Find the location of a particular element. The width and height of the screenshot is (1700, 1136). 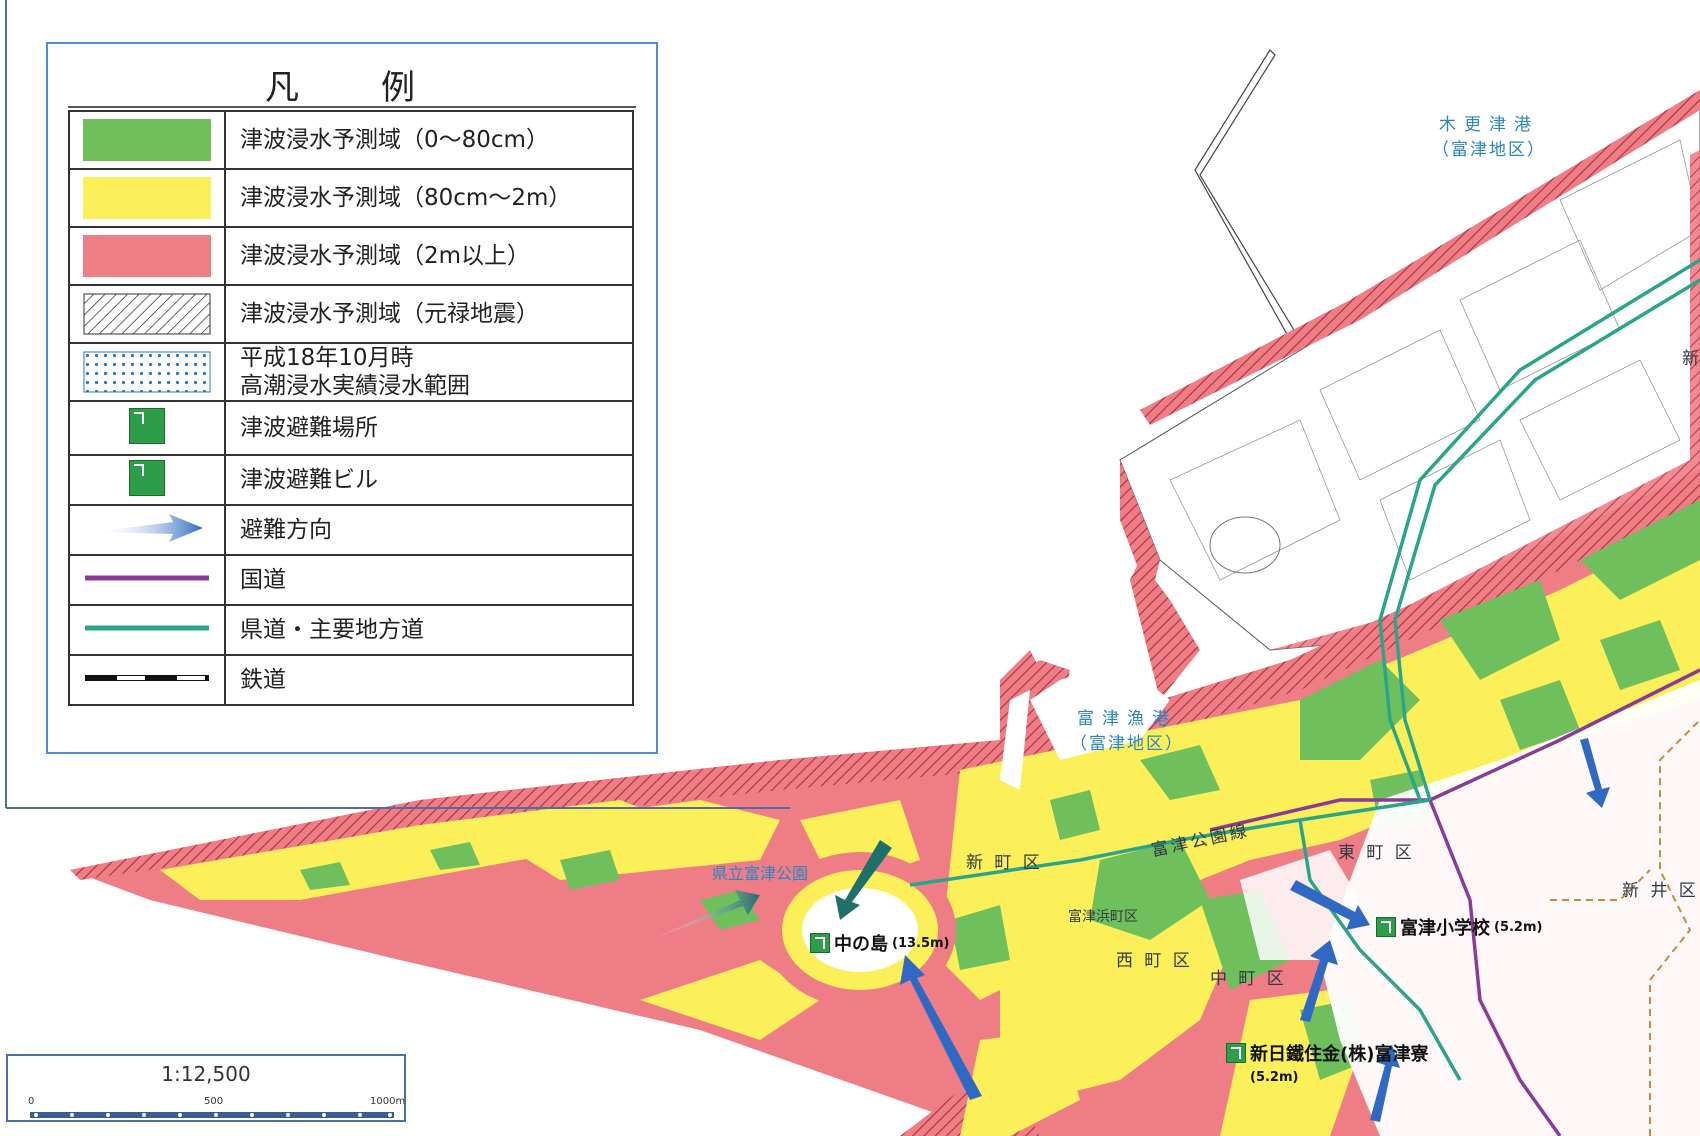

legend-row: 津波避難場所 is located at coordinates (351, 428).